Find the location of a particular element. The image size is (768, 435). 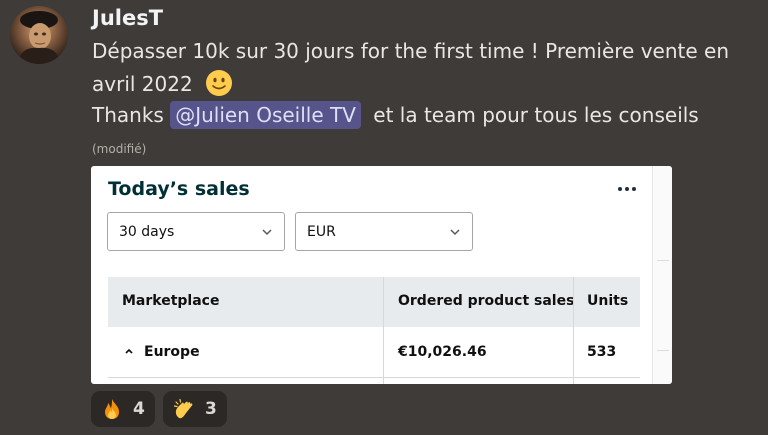

reaction-count: 3 is located at coordinates (211, 409).